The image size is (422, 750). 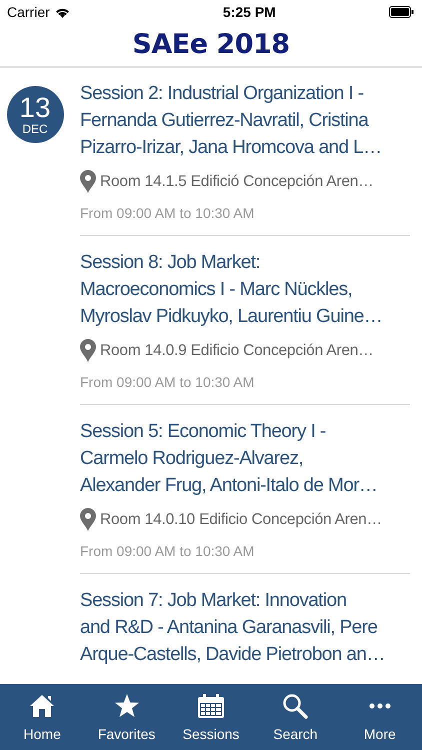 I want to click on search-icon, so click(x=295, y=706).